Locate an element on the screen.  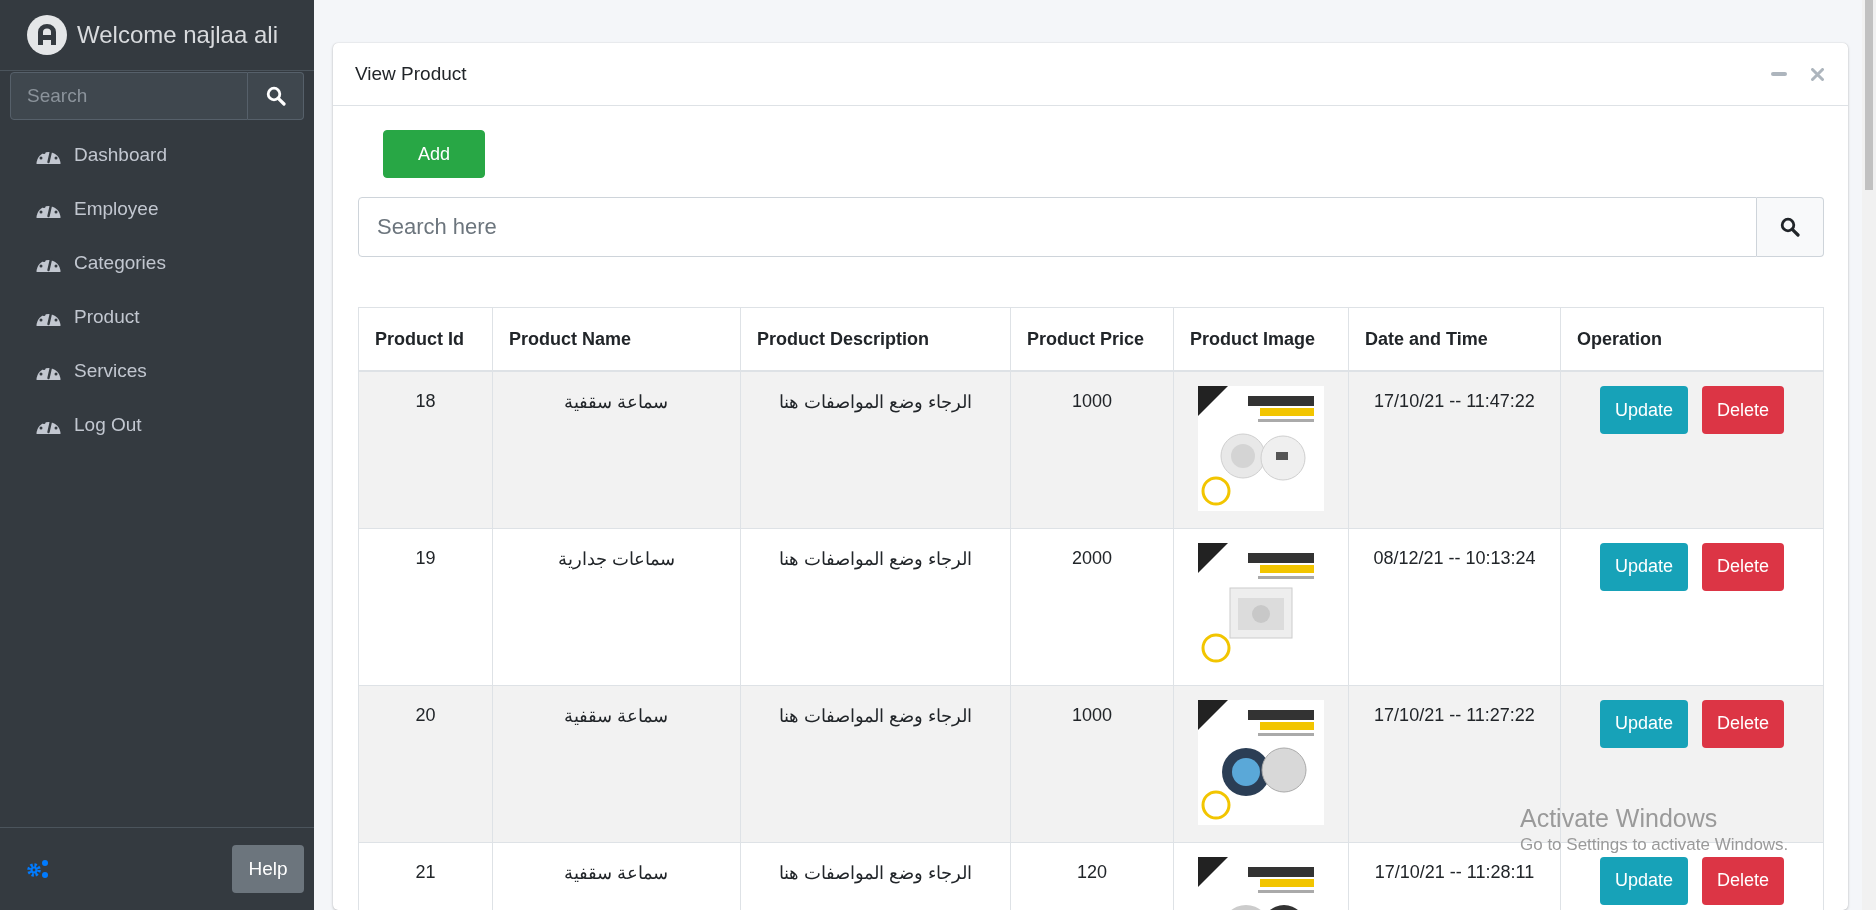
minimize-button is located at coordinates (1779, 74).